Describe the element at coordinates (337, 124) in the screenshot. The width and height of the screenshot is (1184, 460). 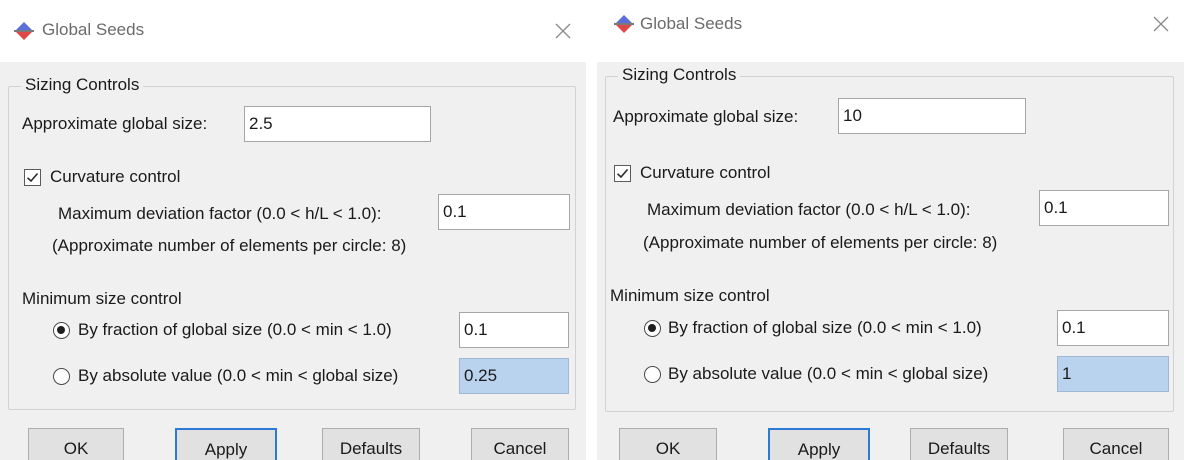
I see `global-size-input: 2.5` at that location.